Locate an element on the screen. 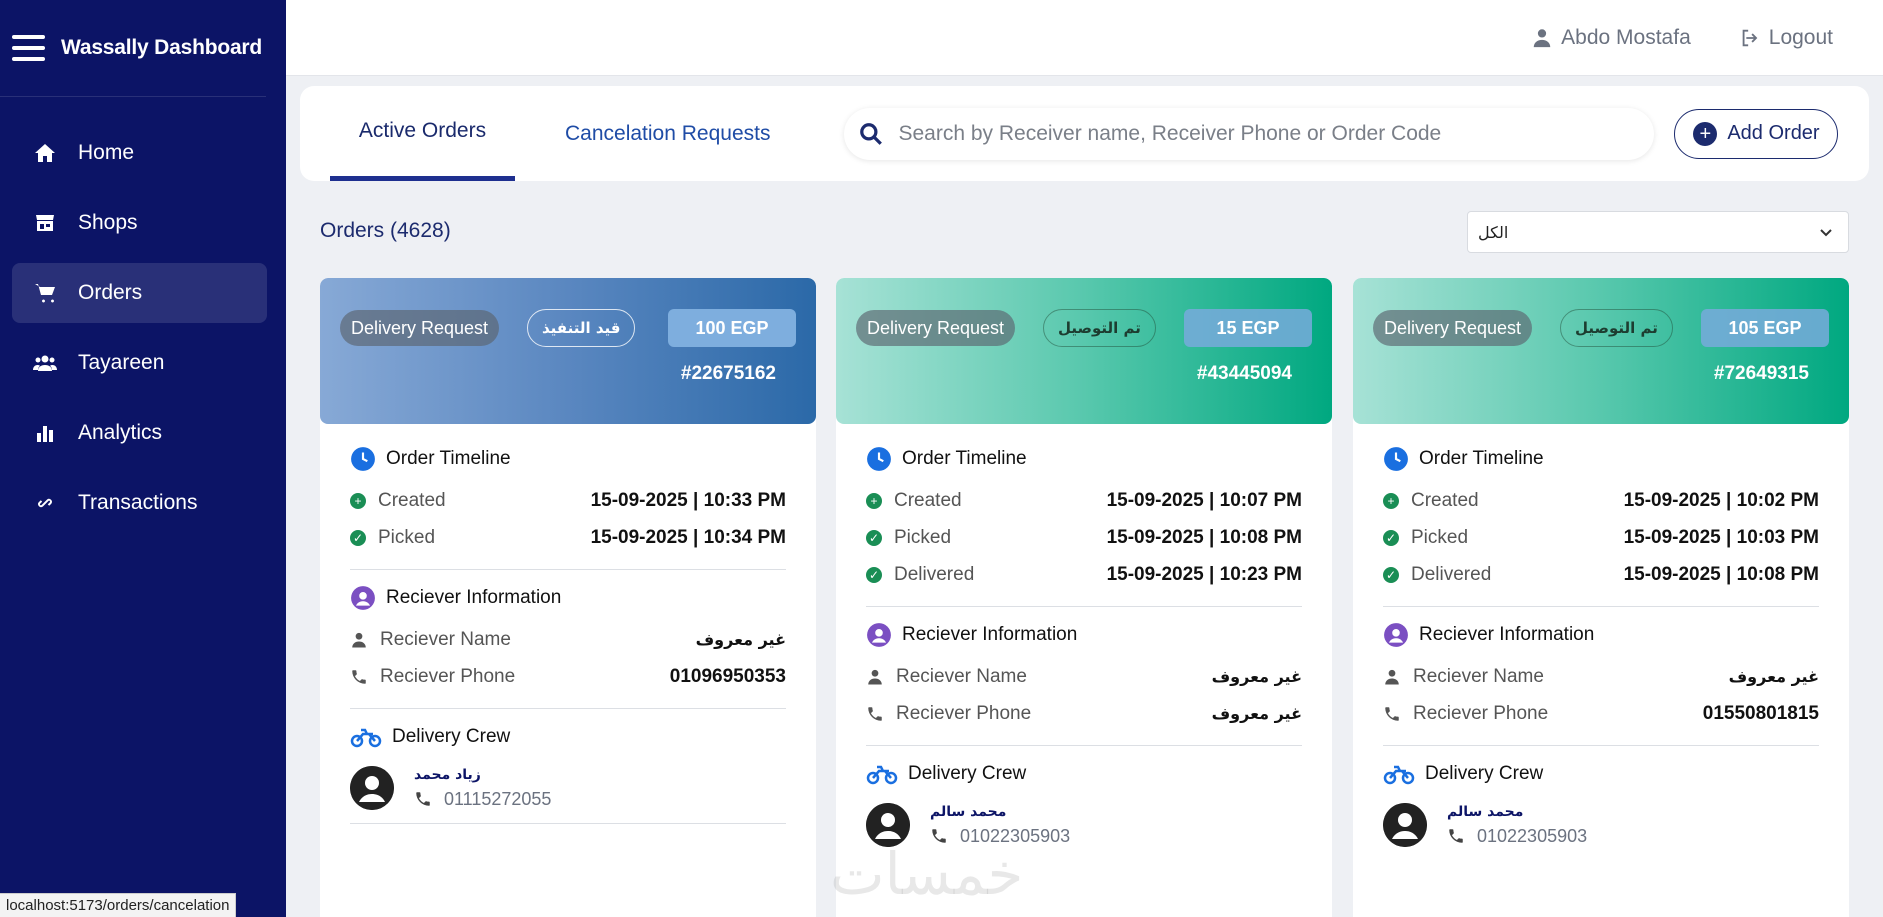 The image size is (1883, 917). status-filter-select: الكل is located at coordinates (1658, 232).